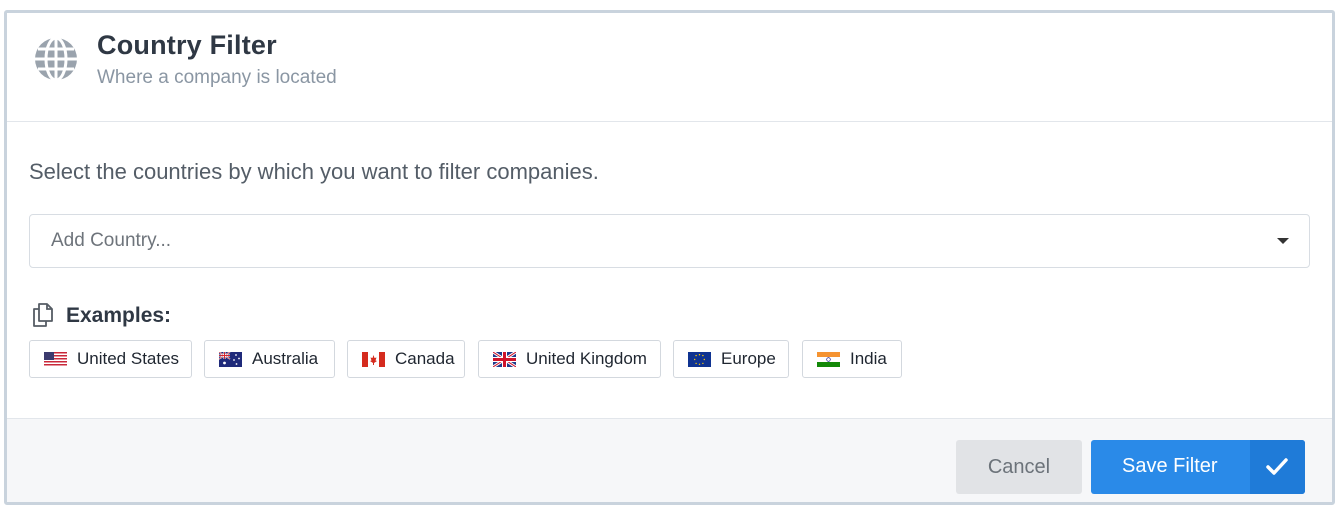 Image resolution: width=1339 pixels, height=514 pixels. What do you see at coordinates (128, 358) in the screenshot?
I see `chip-label: United States` at bounding box center [128, 358].